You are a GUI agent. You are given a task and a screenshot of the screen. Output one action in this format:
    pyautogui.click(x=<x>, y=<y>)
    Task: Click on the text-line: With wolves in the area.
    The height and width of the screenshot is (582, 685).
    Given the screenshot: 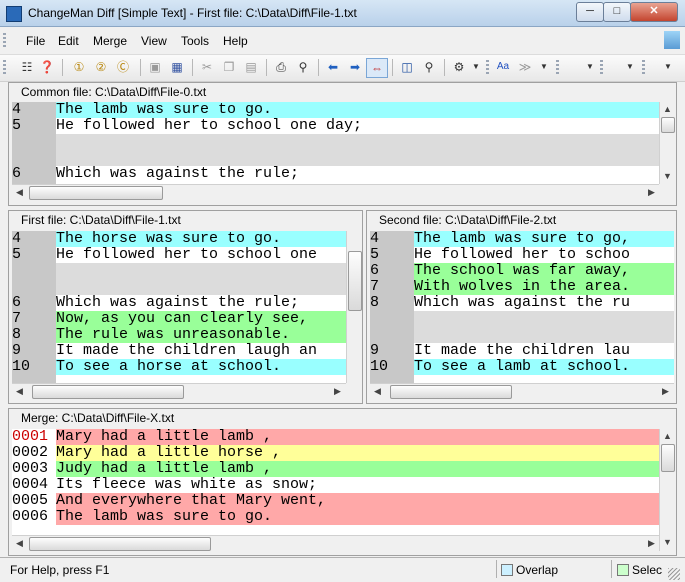 What is the action you would take?
    pyautogui.click(x=544, y=287)
    